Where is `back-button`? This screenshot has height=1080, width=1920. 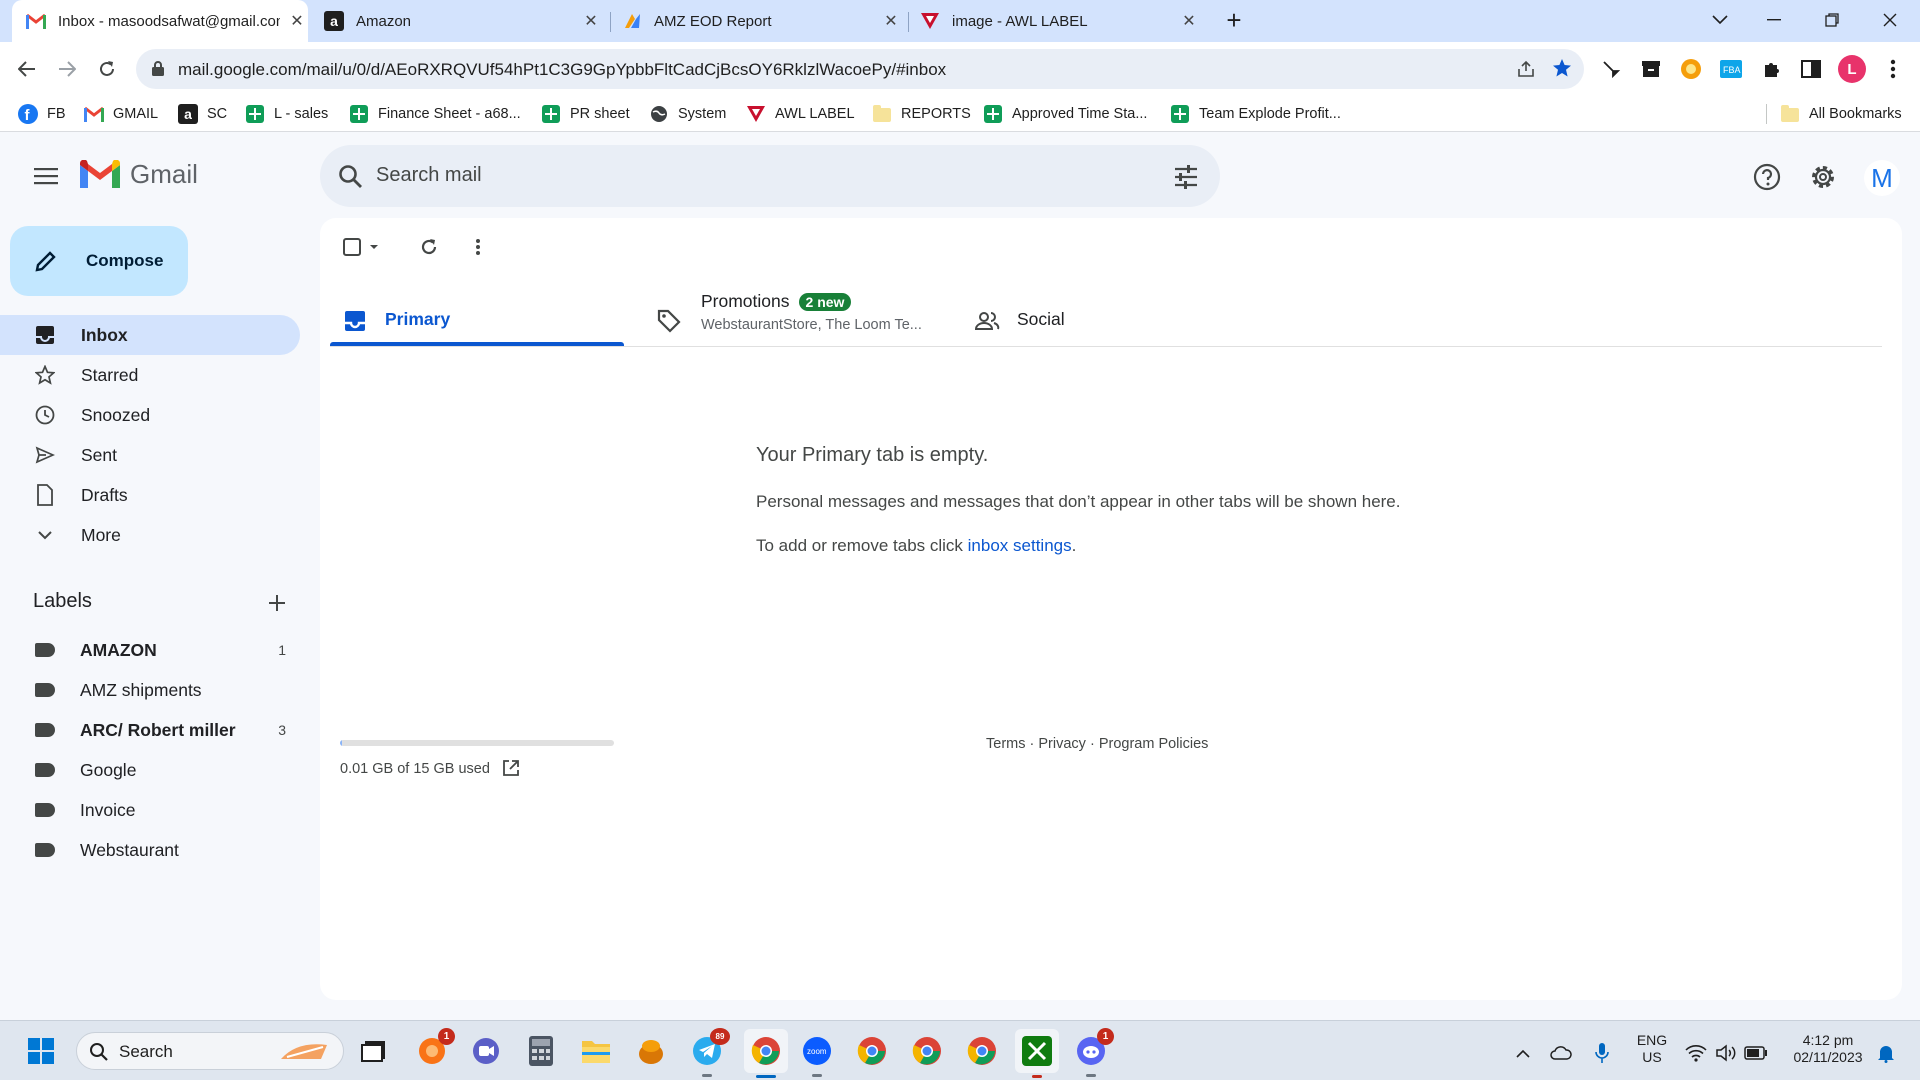
back-button is located at coordinates (27, 69).